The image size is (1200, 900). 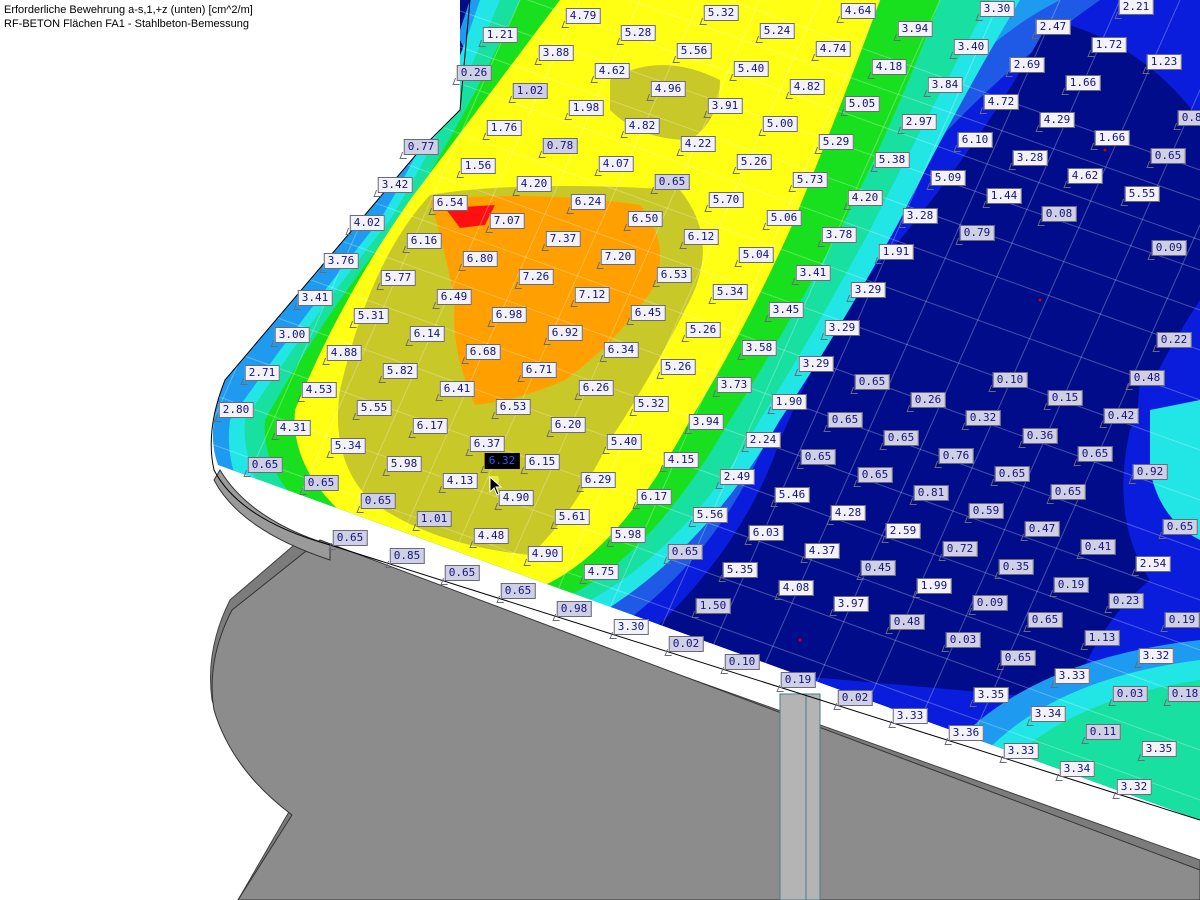 I want to click on value-label: 7.20, so click(x=618, y=257).